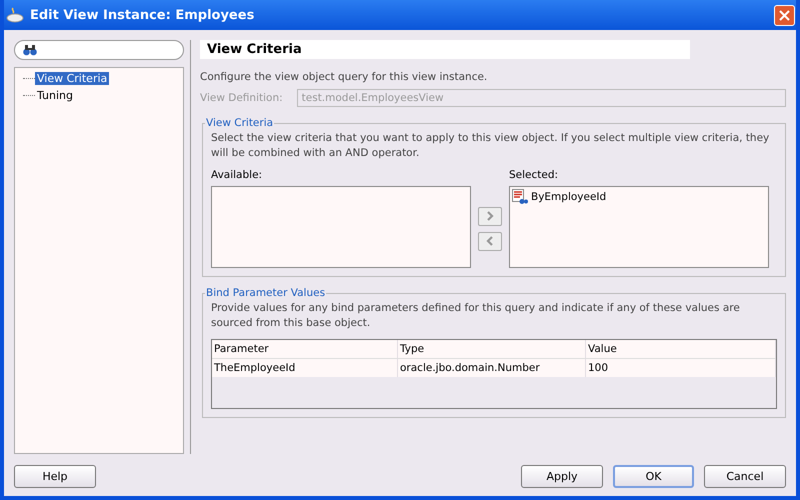 This screenshot has height=500, width=800. I want to click on move-left-button, so click(490, 241).